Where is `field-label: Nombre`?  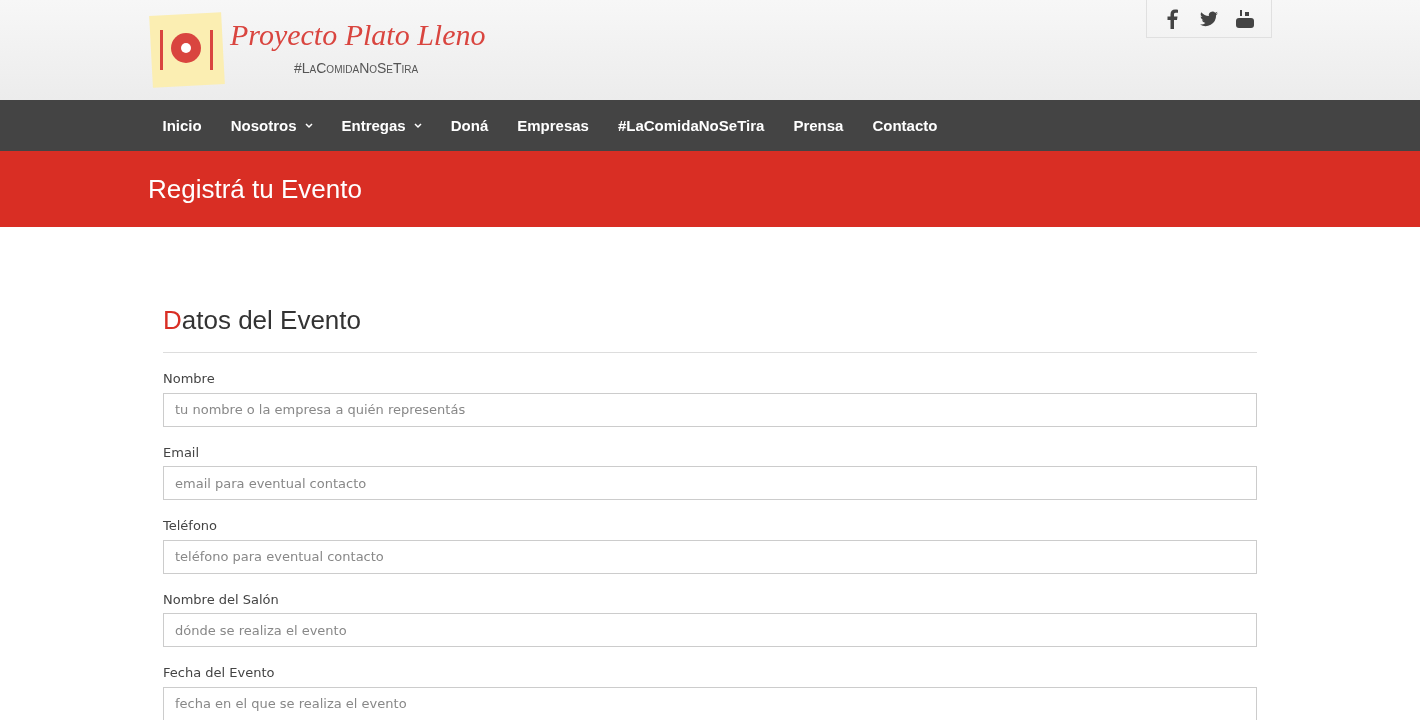 field-label: Nombre is located at coordinates (189, 379).